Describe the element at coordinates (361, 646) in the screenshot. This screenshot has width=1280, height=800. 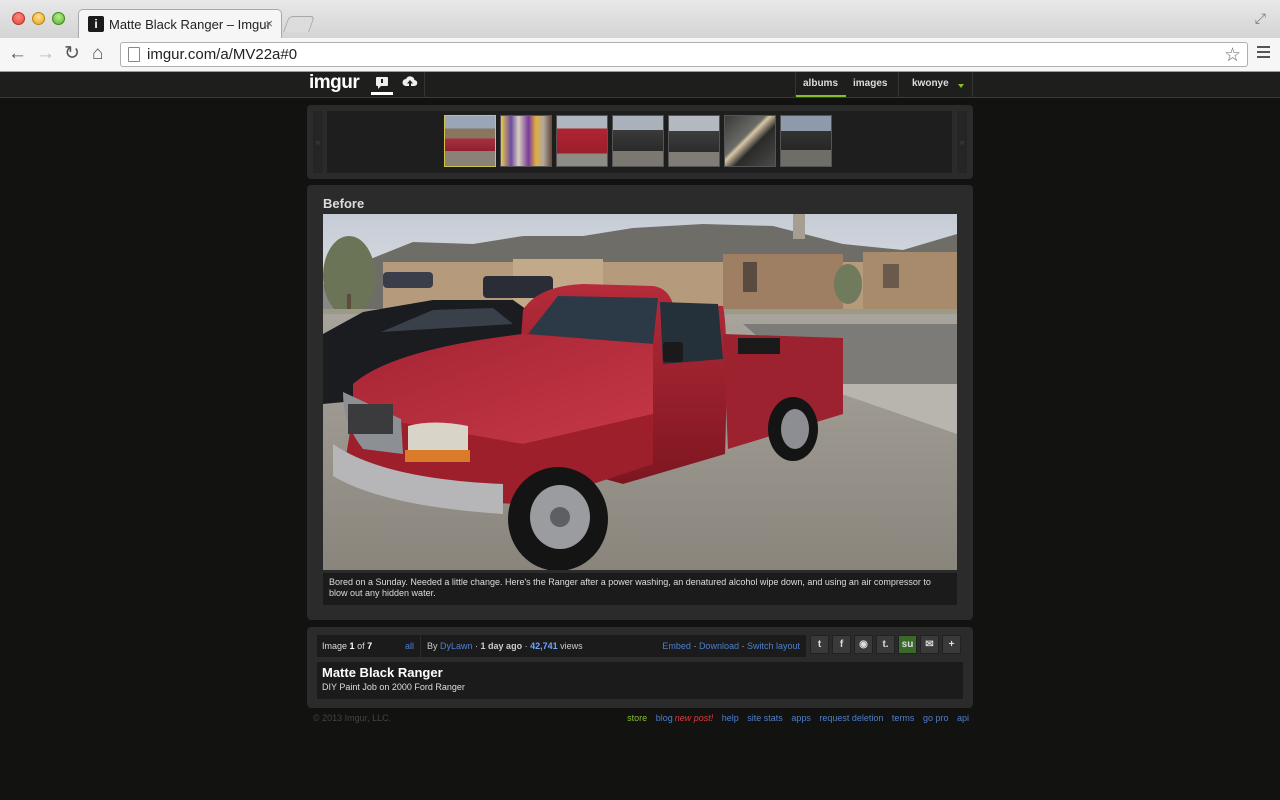
I see `counter-of: of` at that location.